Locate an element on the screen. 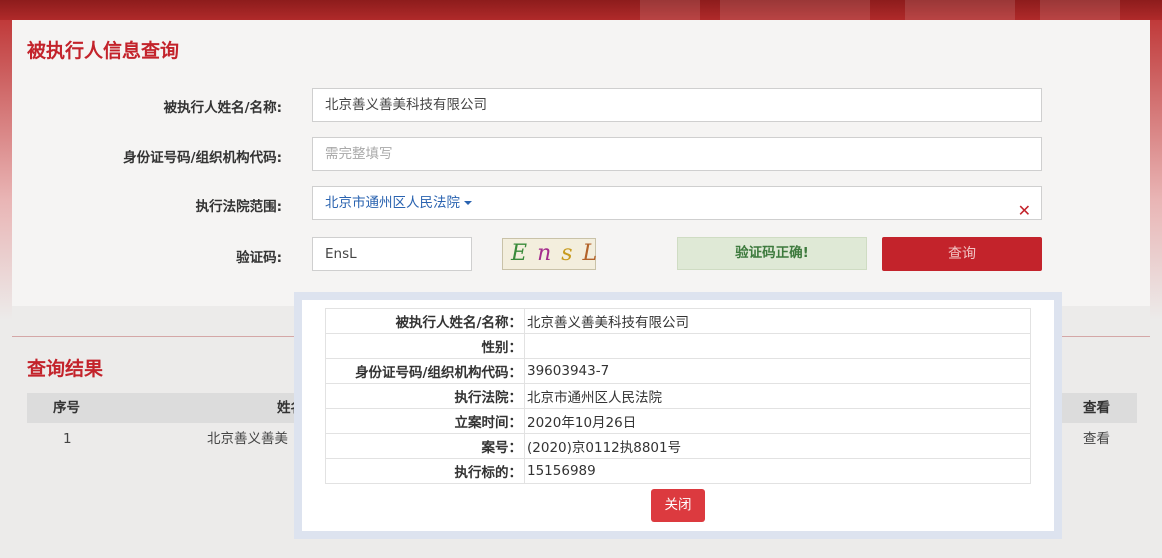  court-label: 执行法院范围: is located at coordinates (238, 207).